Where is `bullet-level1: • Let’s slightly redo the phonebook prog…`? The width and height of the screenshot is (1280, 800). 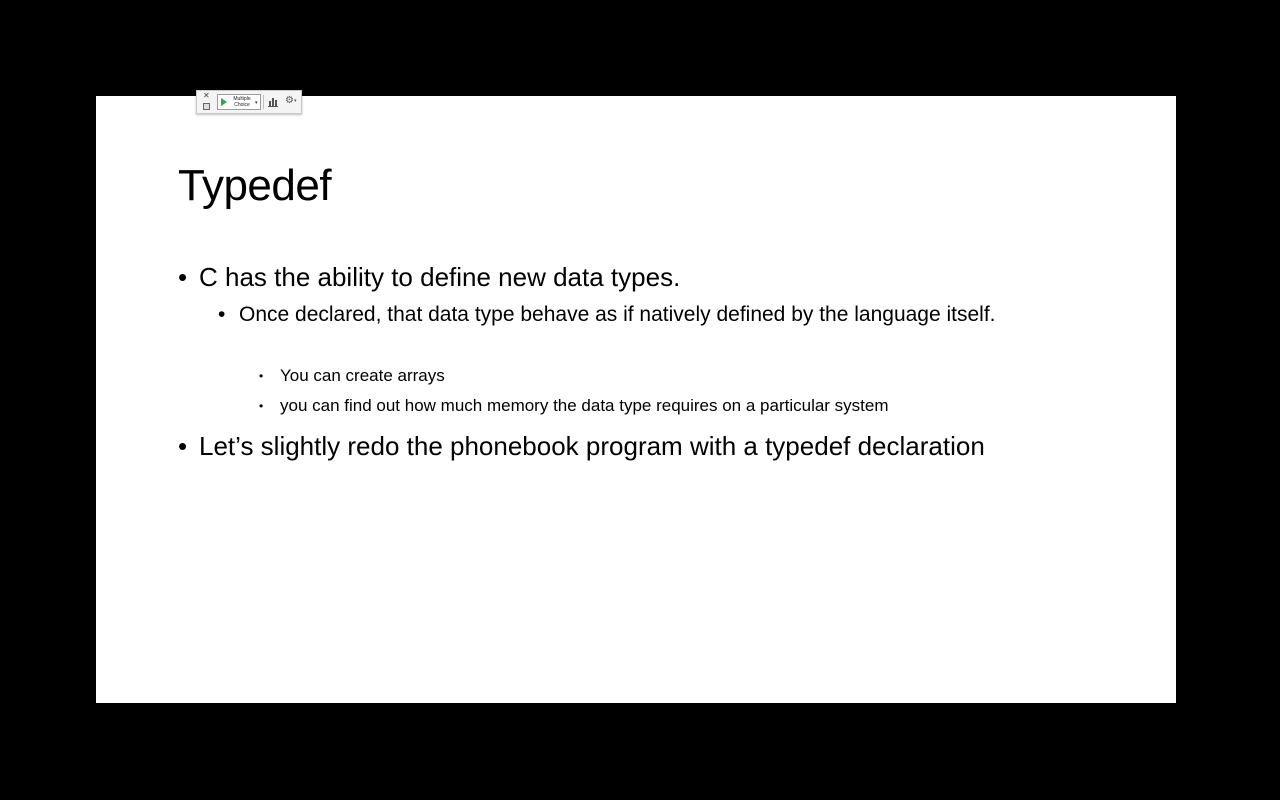
bullet-level1: • Let’s slightly redo the phonebook prog… is located at coordinates (673, 446).